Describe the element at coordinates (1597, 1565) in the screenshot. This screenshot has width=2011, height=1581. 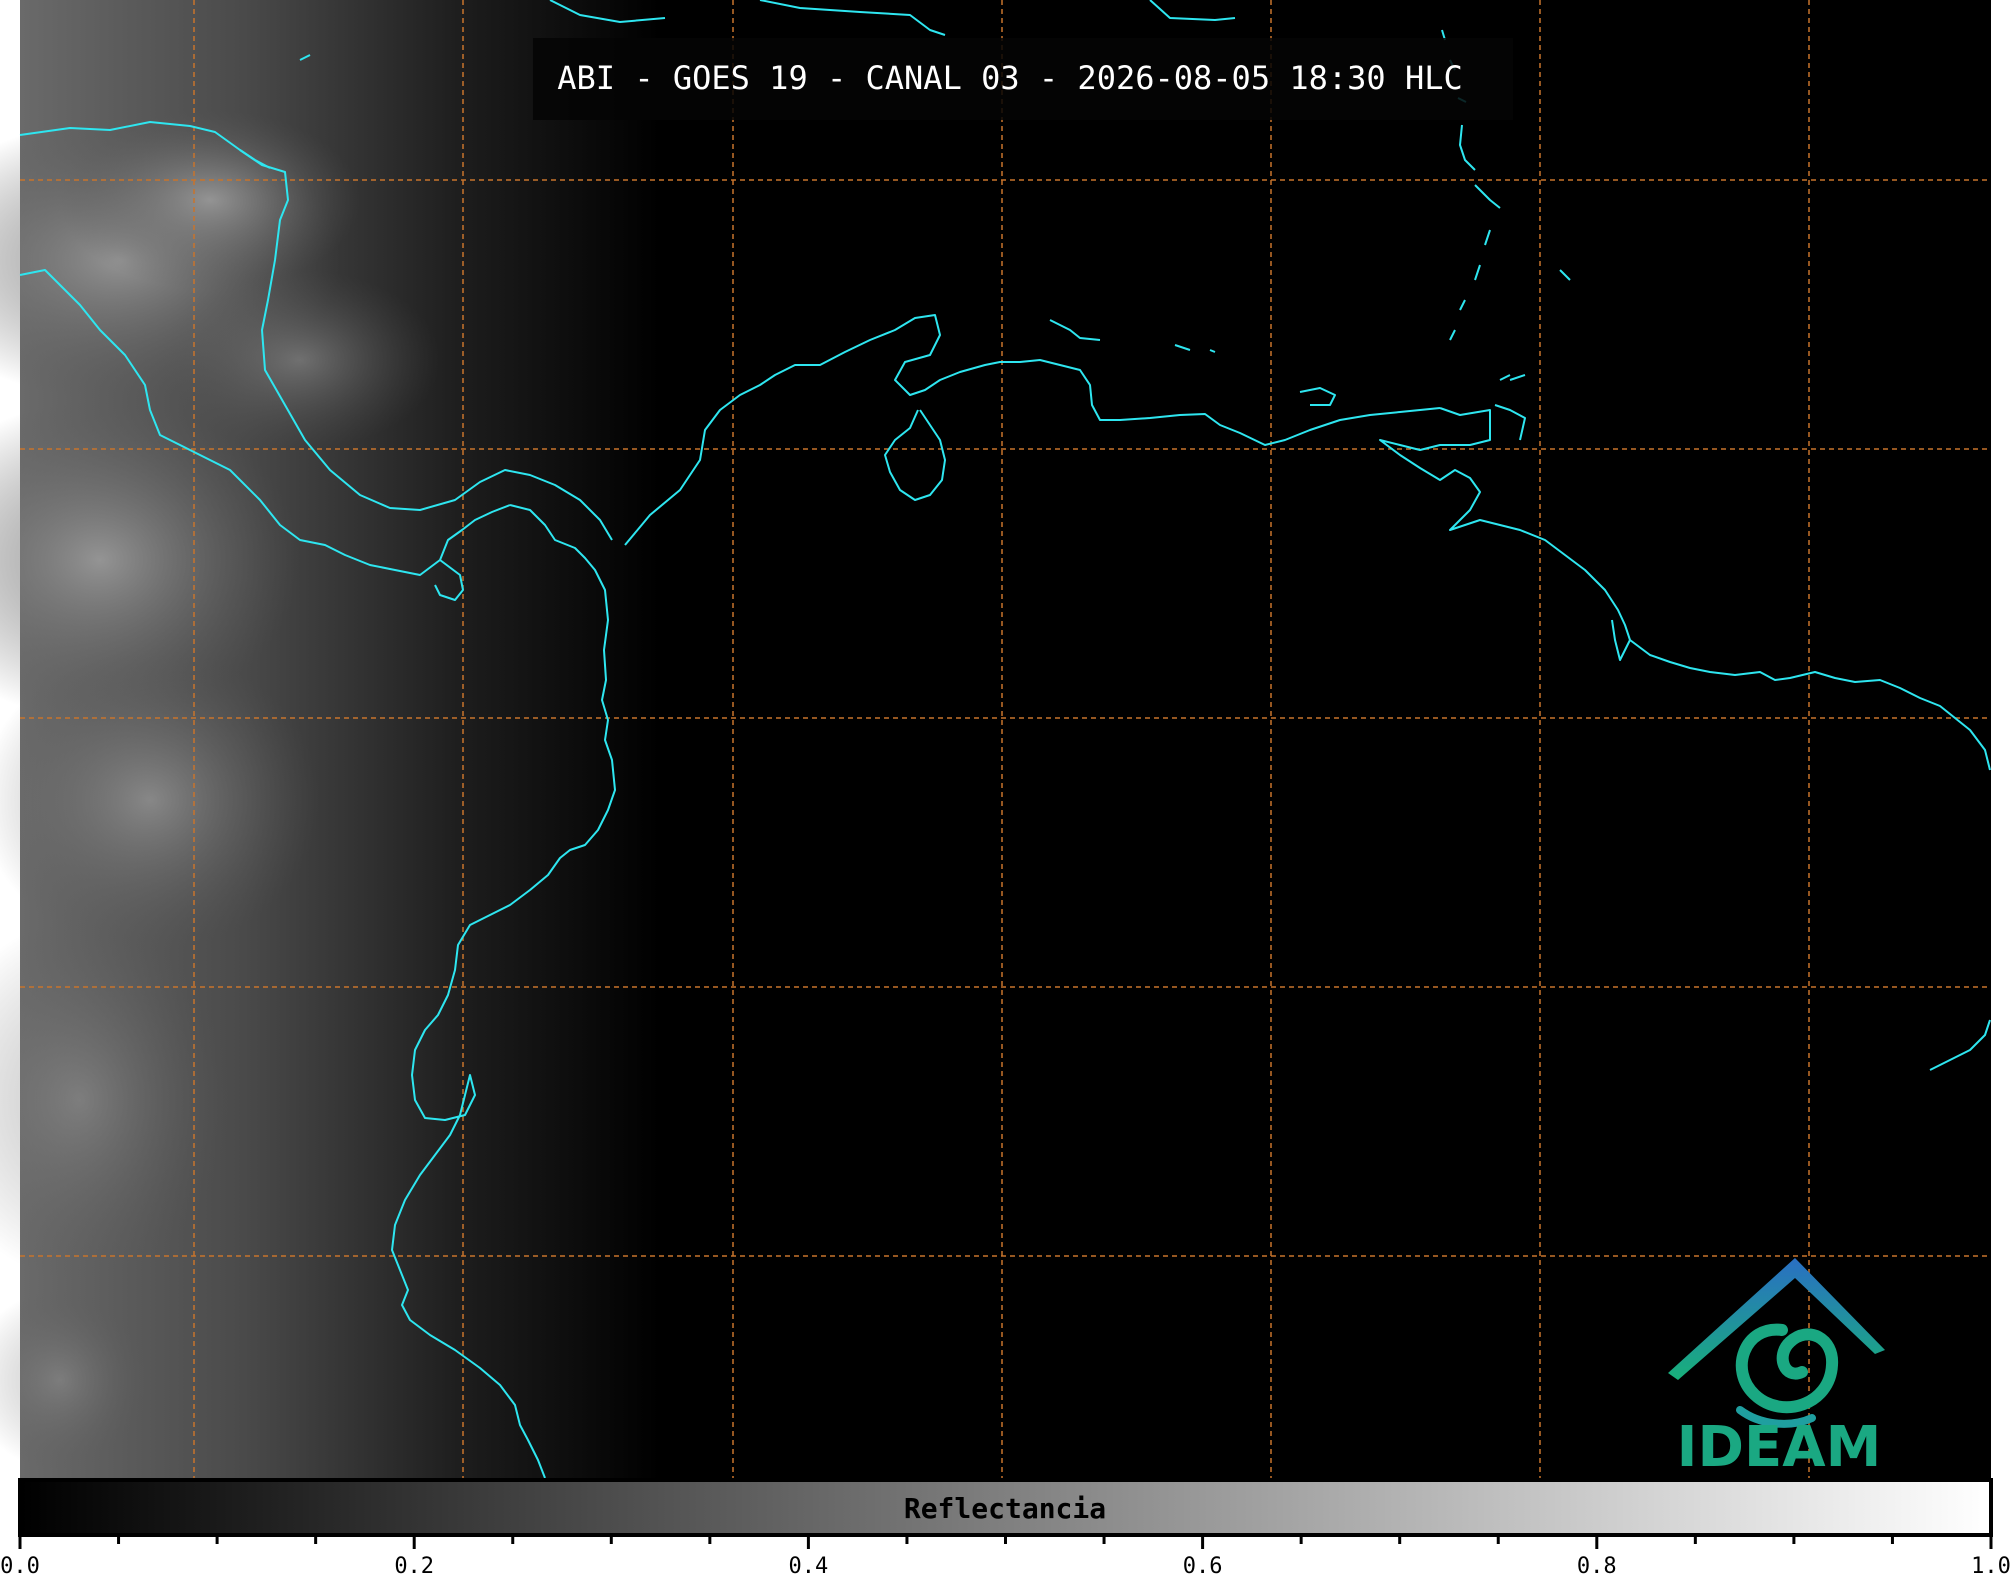
I see `colorbar-tick-label: 0.8` at that location.